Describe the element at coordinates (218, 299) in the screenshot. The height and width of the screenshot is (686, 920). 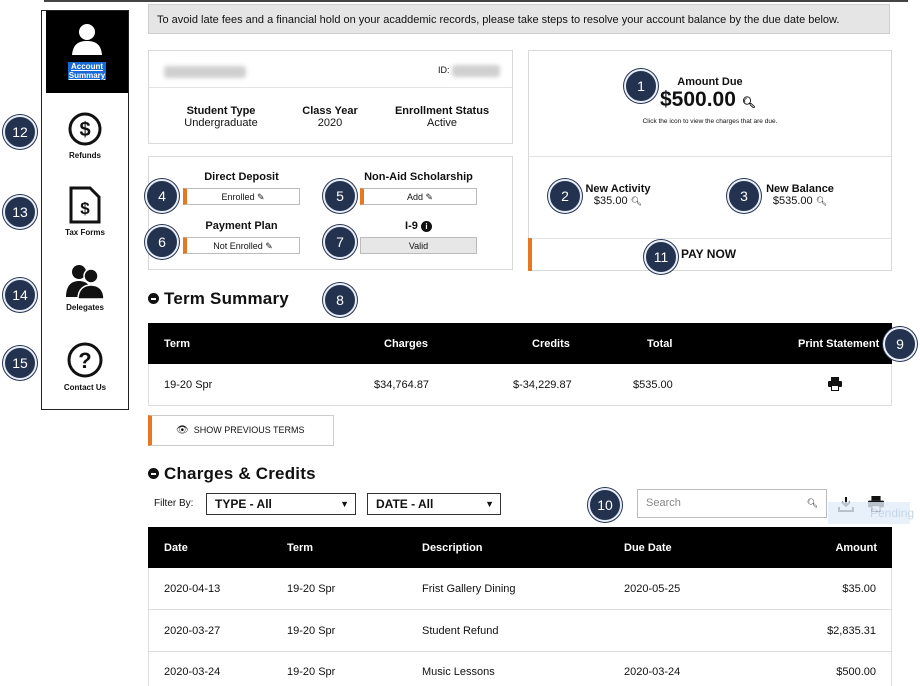
I see `term-summary-heading: Term Summary` at that location.